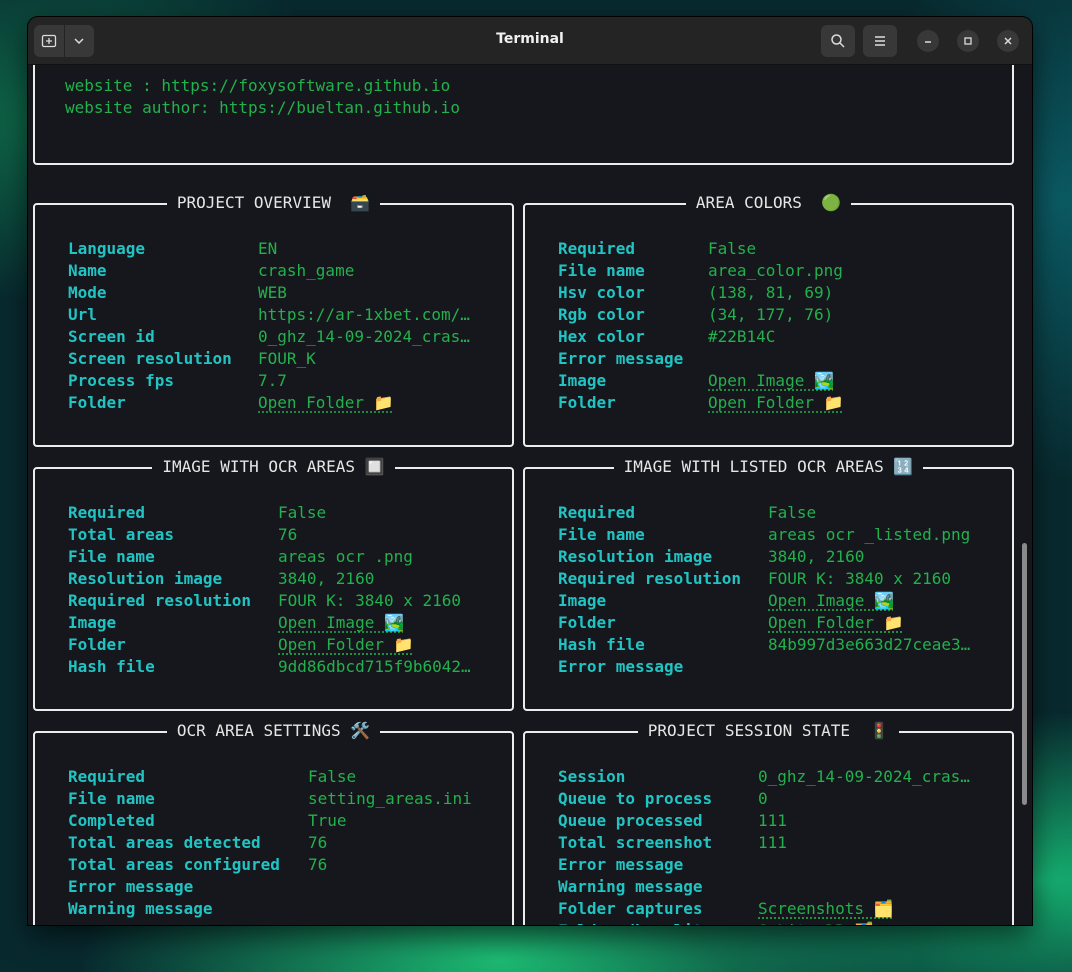 The width and height of the screenshot is (1072, 972). What do you see at coordinates (272, 380) in the screenshot?
I see `row-value: 7.7` at bounding box center [272, 380].